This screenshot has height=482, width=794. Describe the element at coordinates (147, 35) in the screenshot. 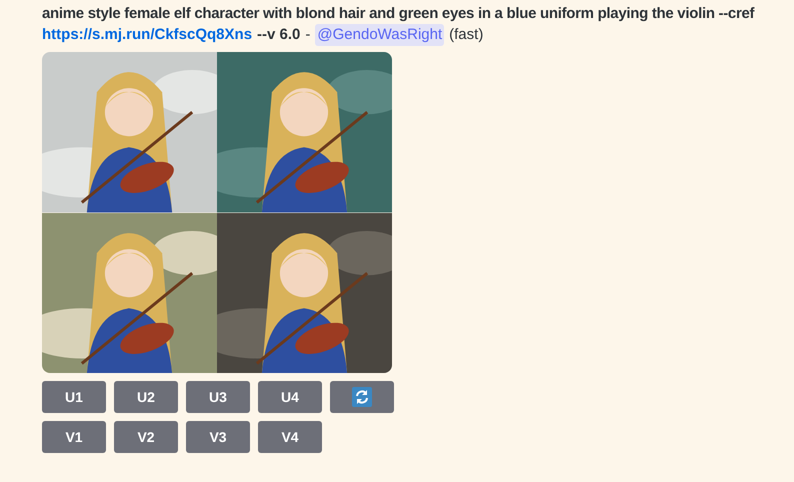

I see `link: https://s.mj.run/CkfscQq8Xns` at that location.